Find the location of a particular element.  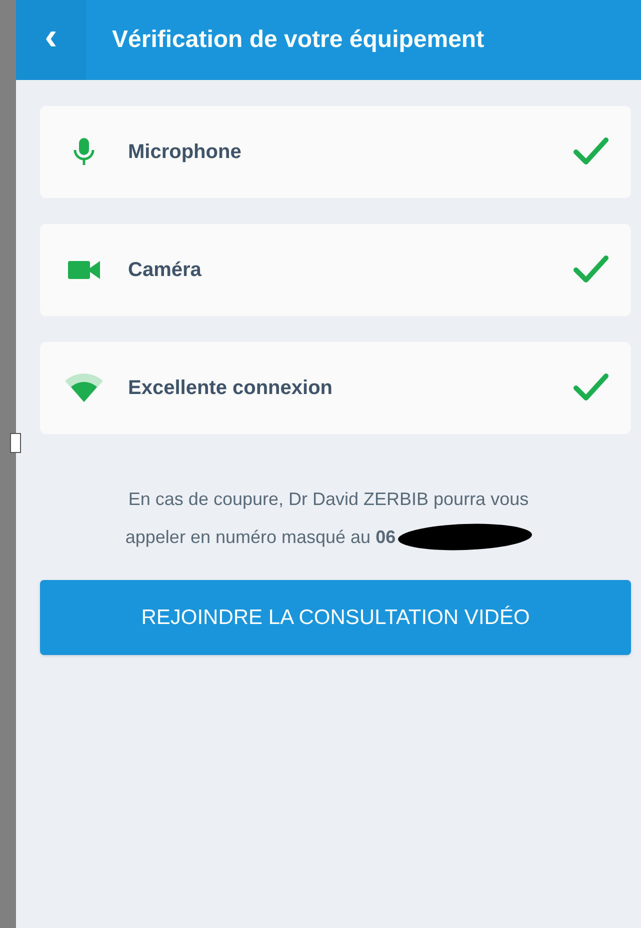

microphone-icon is located at coordinates (84, 152).